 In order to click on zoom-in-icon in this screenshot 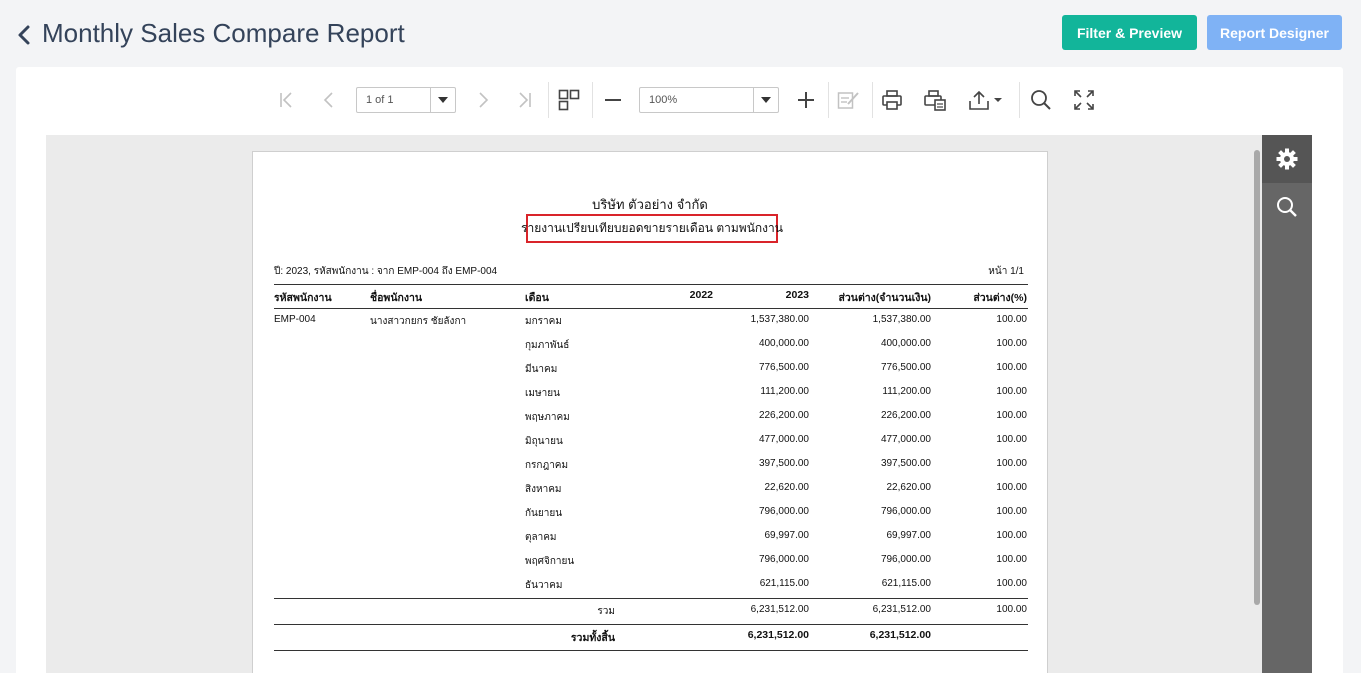, I will do `click(806, 100)`.